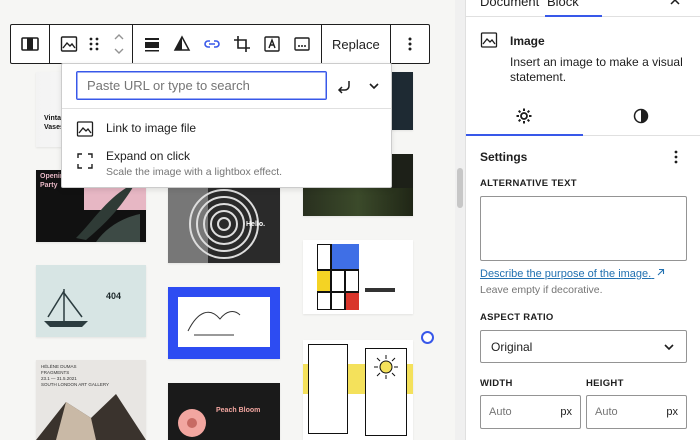 The height and width of the screenshot is (440, 700). Describe the element at coordinates (541, 290) in the screenshot. I see `alt-text-hint: Leave empty if decorative.` at that location.